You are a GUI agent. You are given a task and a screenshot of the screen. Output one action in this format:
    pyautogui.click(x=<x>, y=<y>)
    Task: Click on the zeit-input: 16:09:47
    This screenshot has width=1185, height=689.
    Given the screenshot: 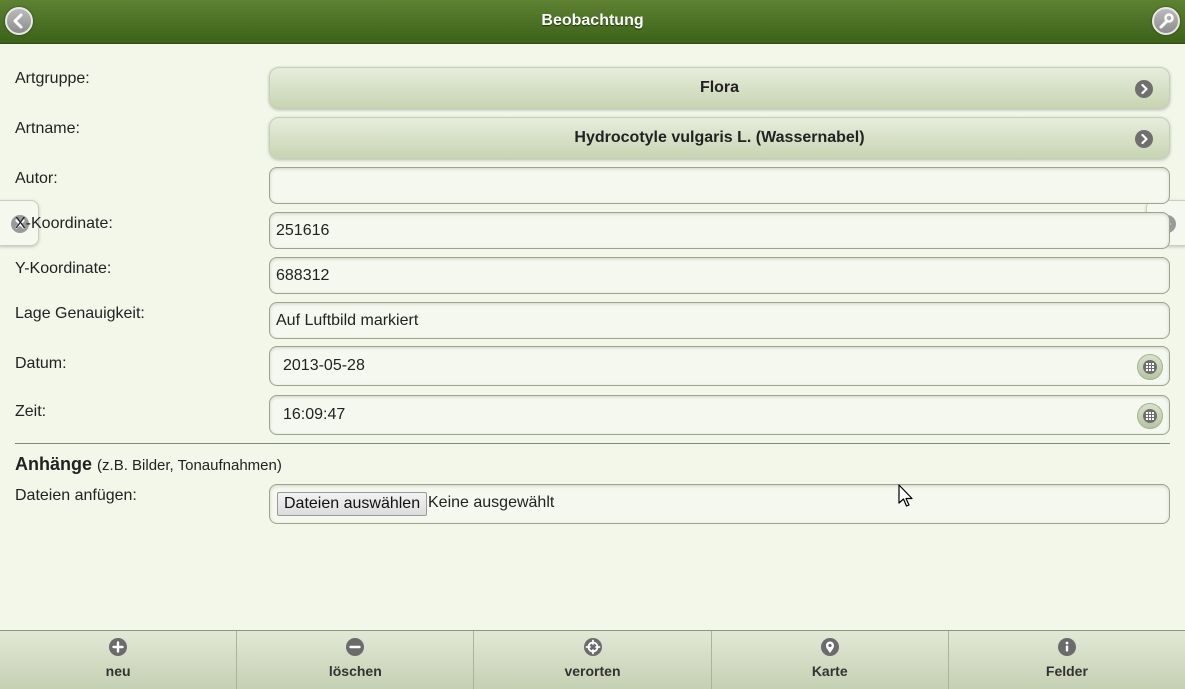 What is the action you would take?
    pyautogui.click(x=719, y=415)
    